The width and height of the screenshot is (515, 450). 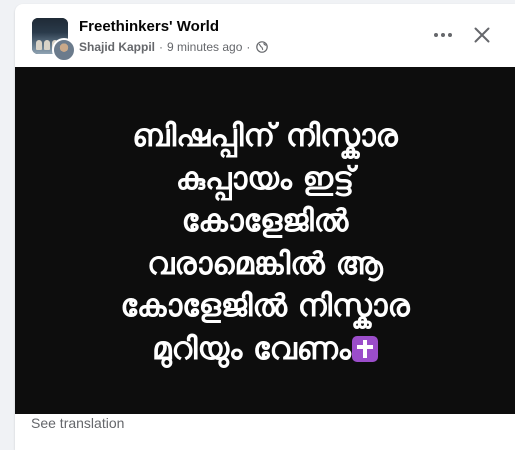 I want to click on post-meta: Shajid Kappil · 9 minutes ago ·, so click(x=174, y=47).